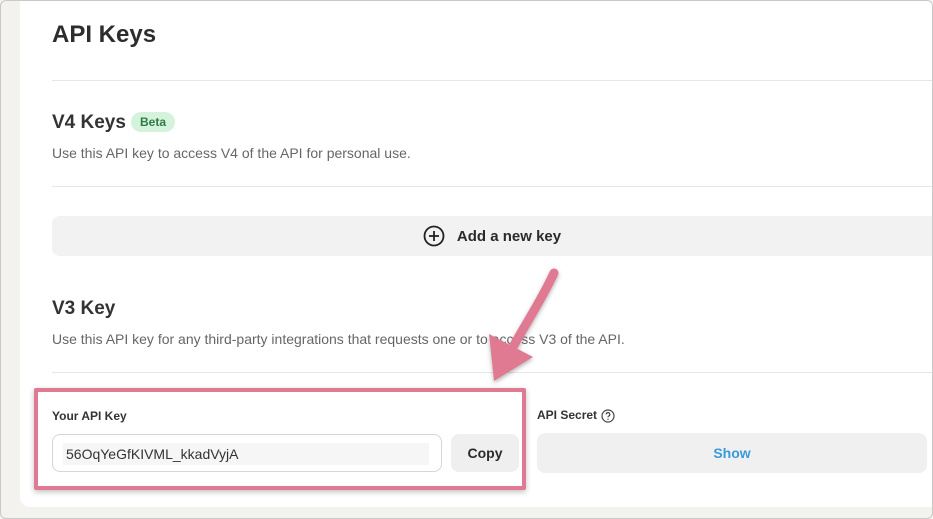 This screenshot has width=933, height=519. Describe the element at coordinates (509, 236) in the screenshot. I see `add-new-key-label: Add a new key` at that location.